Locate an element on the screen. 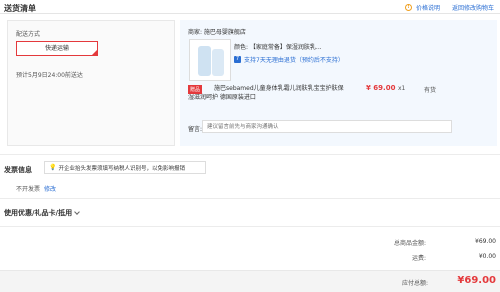  delivery-estimate: 预计5月9日24:00前送达 is located at coordinates (49, 75).